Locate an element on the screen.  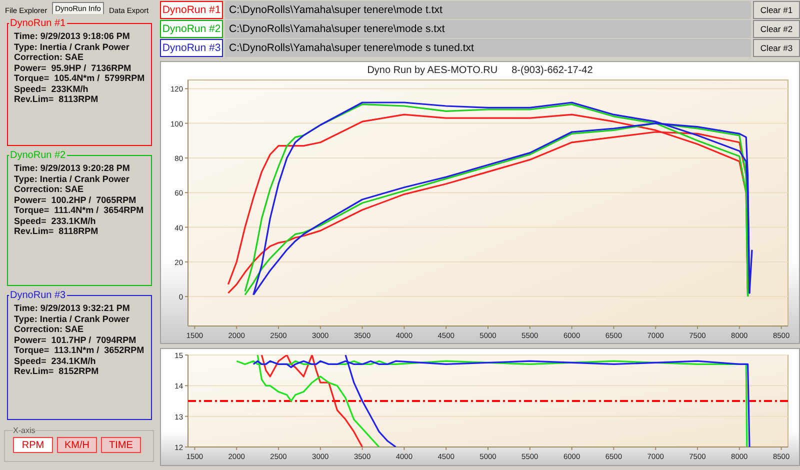
info-line: Rev.Lim= 8113RPM is located at coordinates (57, 99).